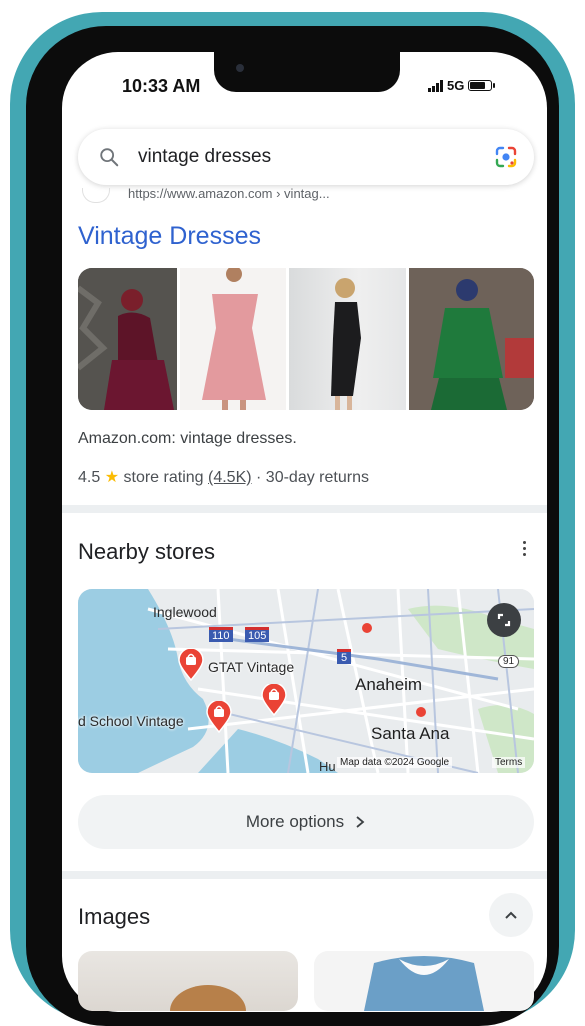 The width and height of the screenshot is (585, 1026). What do you see at coordinates (204, 157) in the screenshot?
I see `search-input: vintage dresses` at bounding box center [204, 157].